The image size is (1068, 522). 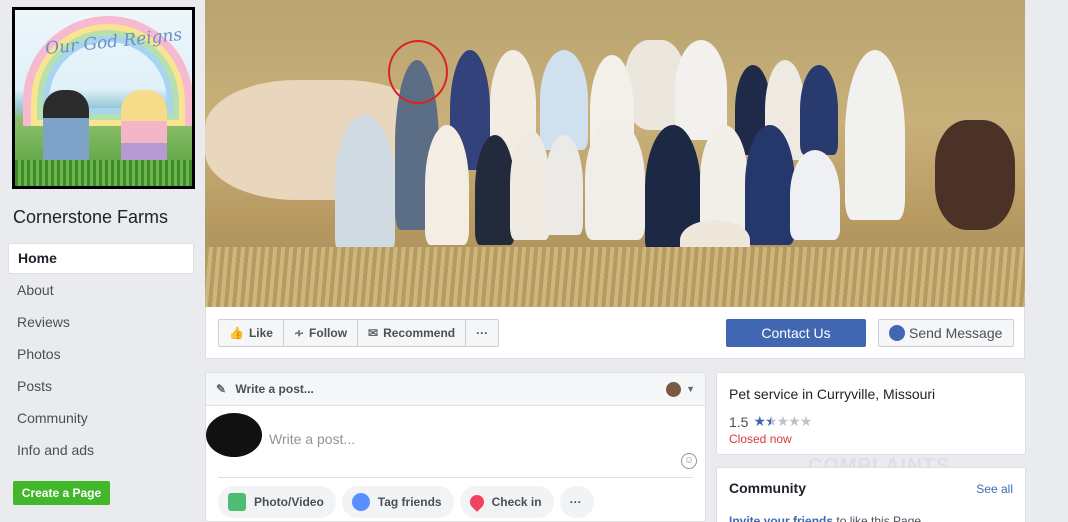 I want to click on speech-bubble-icon: ✉, so click(x=373, y=333).